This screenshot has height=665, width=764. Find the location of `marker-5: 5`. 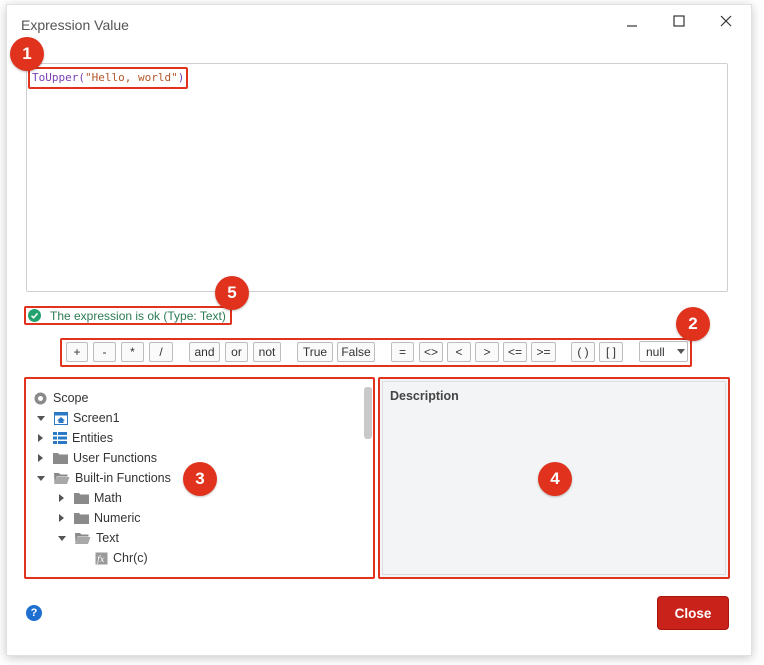

marker-5: 5 is located at coordinates (232, 293).